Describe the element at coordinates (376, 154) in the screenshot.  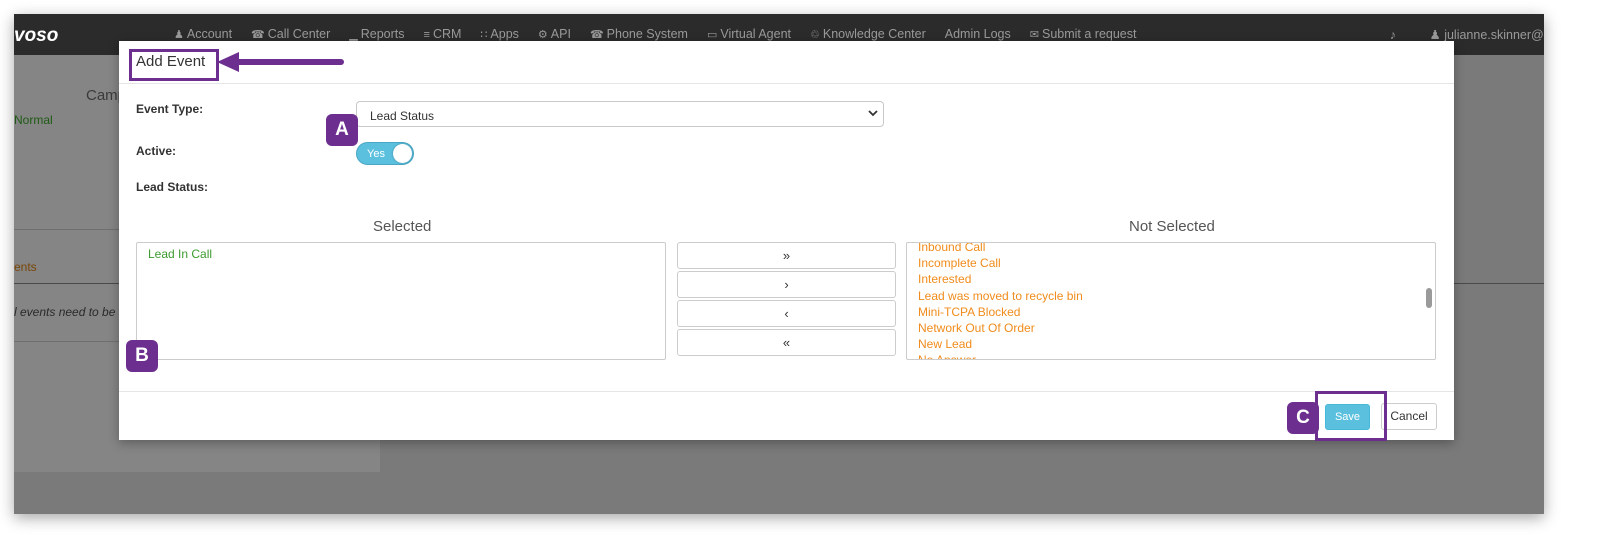
I see `toggle-label: Yes` at that location.